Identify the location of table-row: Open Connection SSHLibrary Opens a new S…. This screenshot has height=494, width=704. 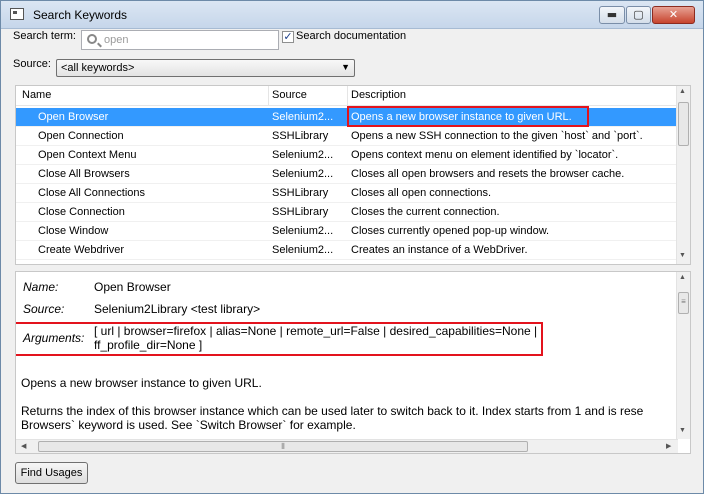
(347, 136).